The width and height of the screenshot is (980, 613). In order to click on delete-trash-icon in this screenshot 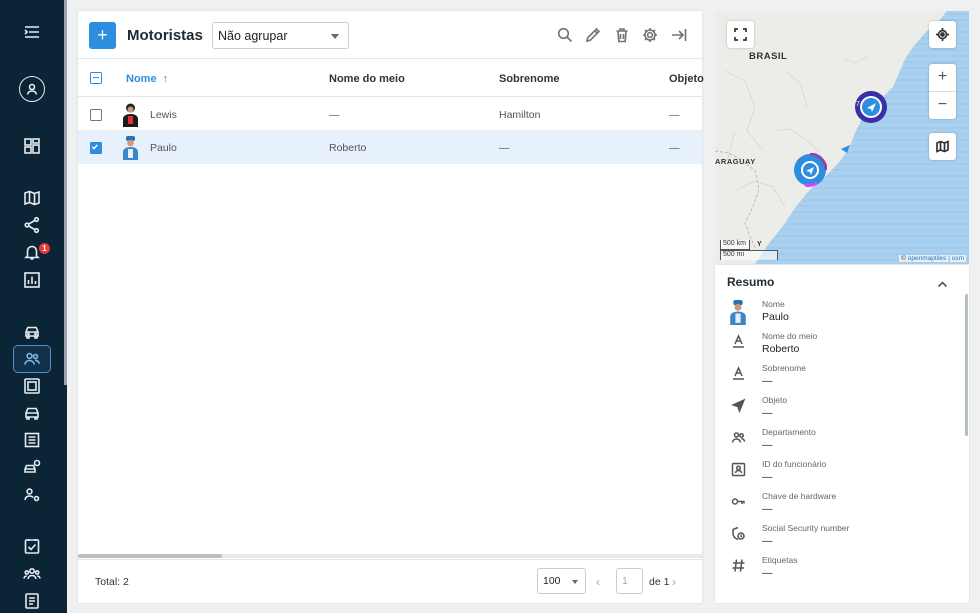, I will do `click(622, 35)`.